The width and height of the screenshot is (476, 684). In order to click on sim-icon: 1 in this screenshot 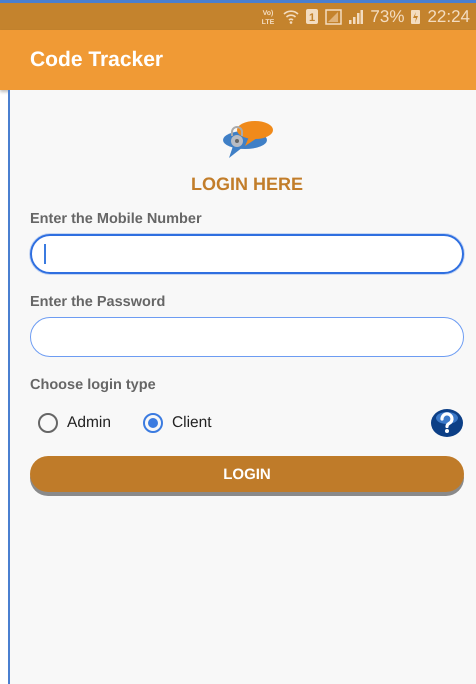, I will do `click(312, 16)`.